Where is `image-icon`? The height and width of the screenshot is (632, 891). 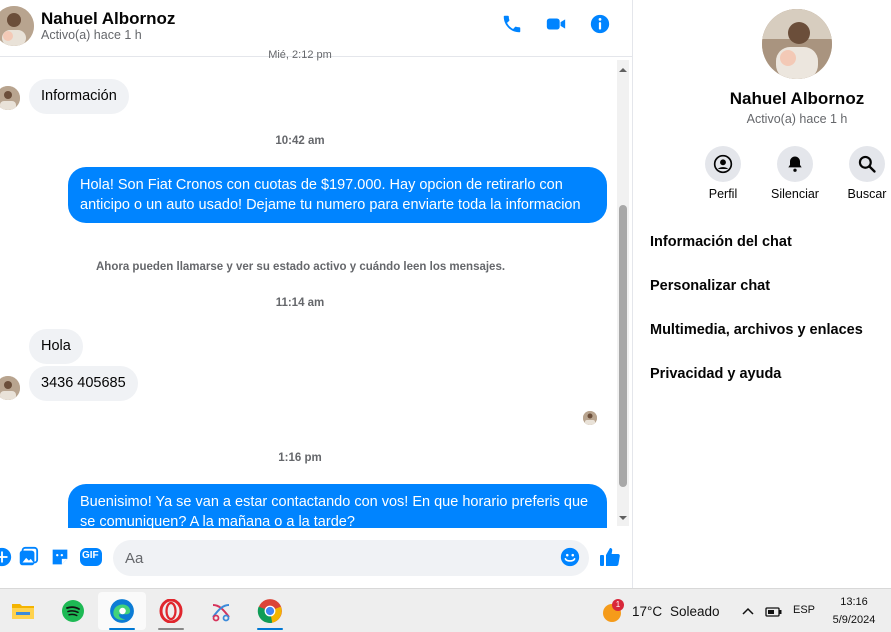
image-icon is located at coordinates (29, 556).